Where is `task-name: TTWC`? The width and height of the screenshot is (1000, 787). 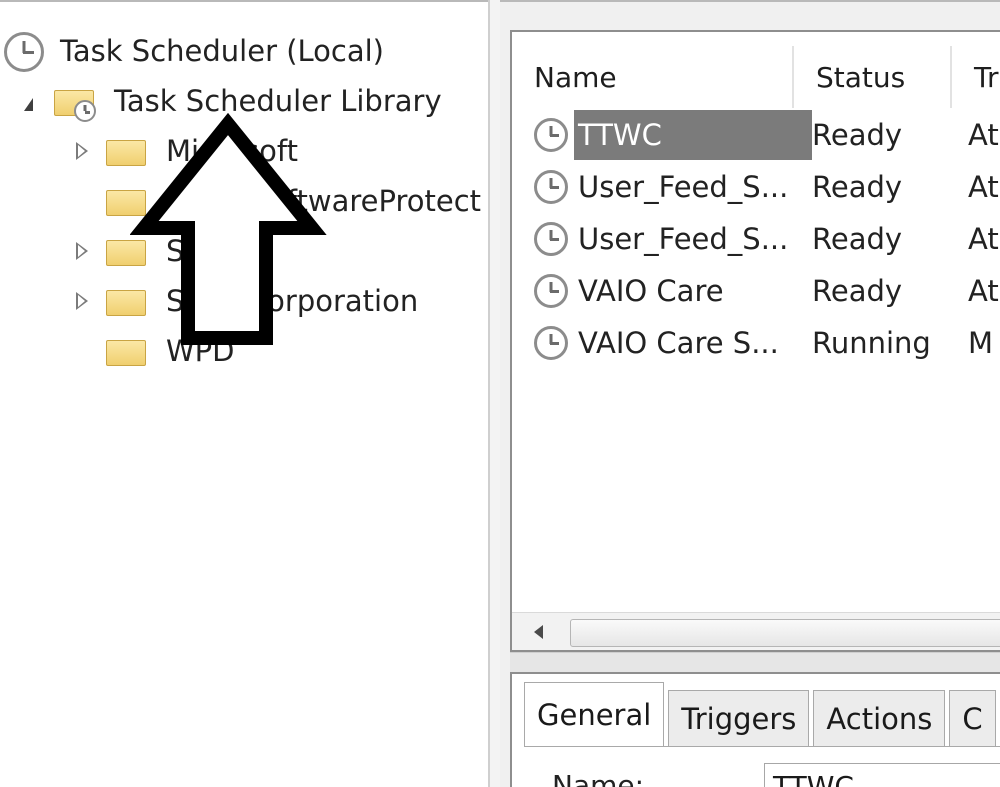 task-name: TTWC is located at coordinates (693, 135).